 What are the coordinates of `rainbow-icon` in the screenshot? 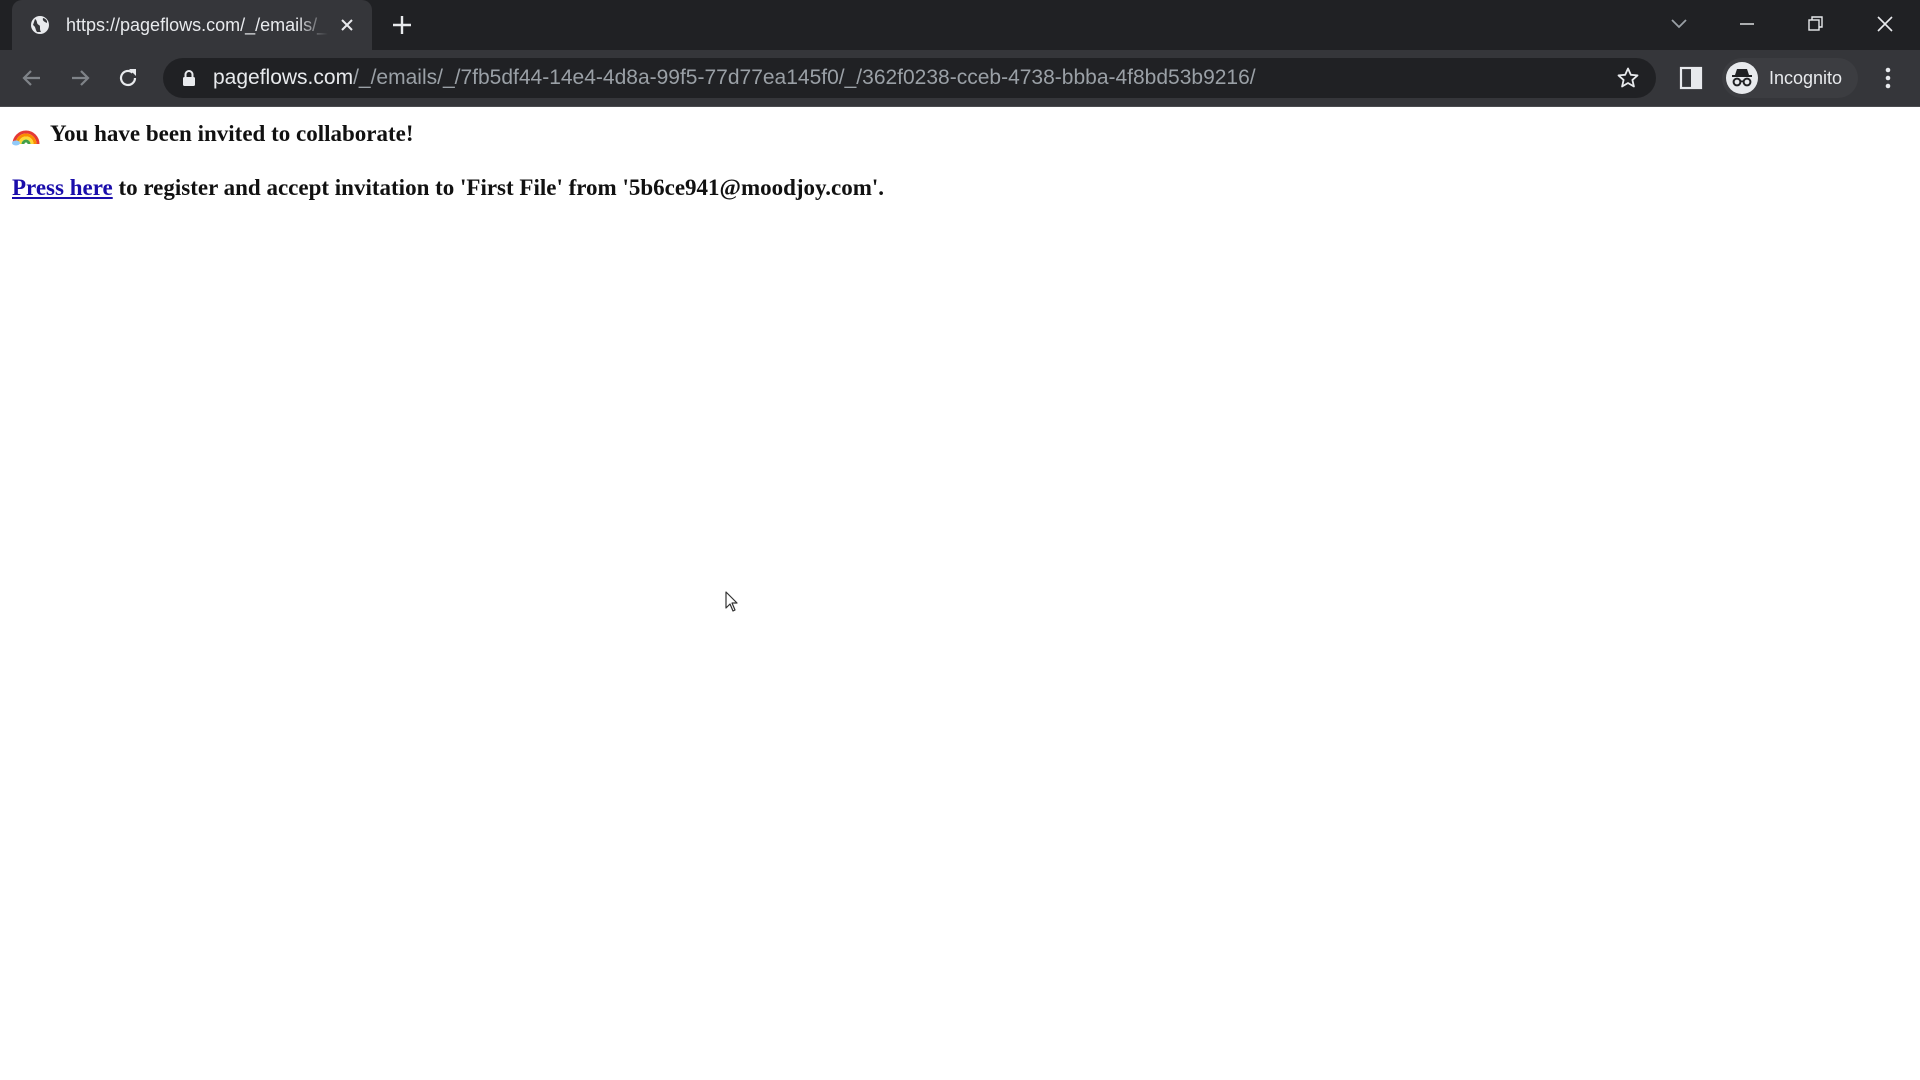 It's located at (26, 138).